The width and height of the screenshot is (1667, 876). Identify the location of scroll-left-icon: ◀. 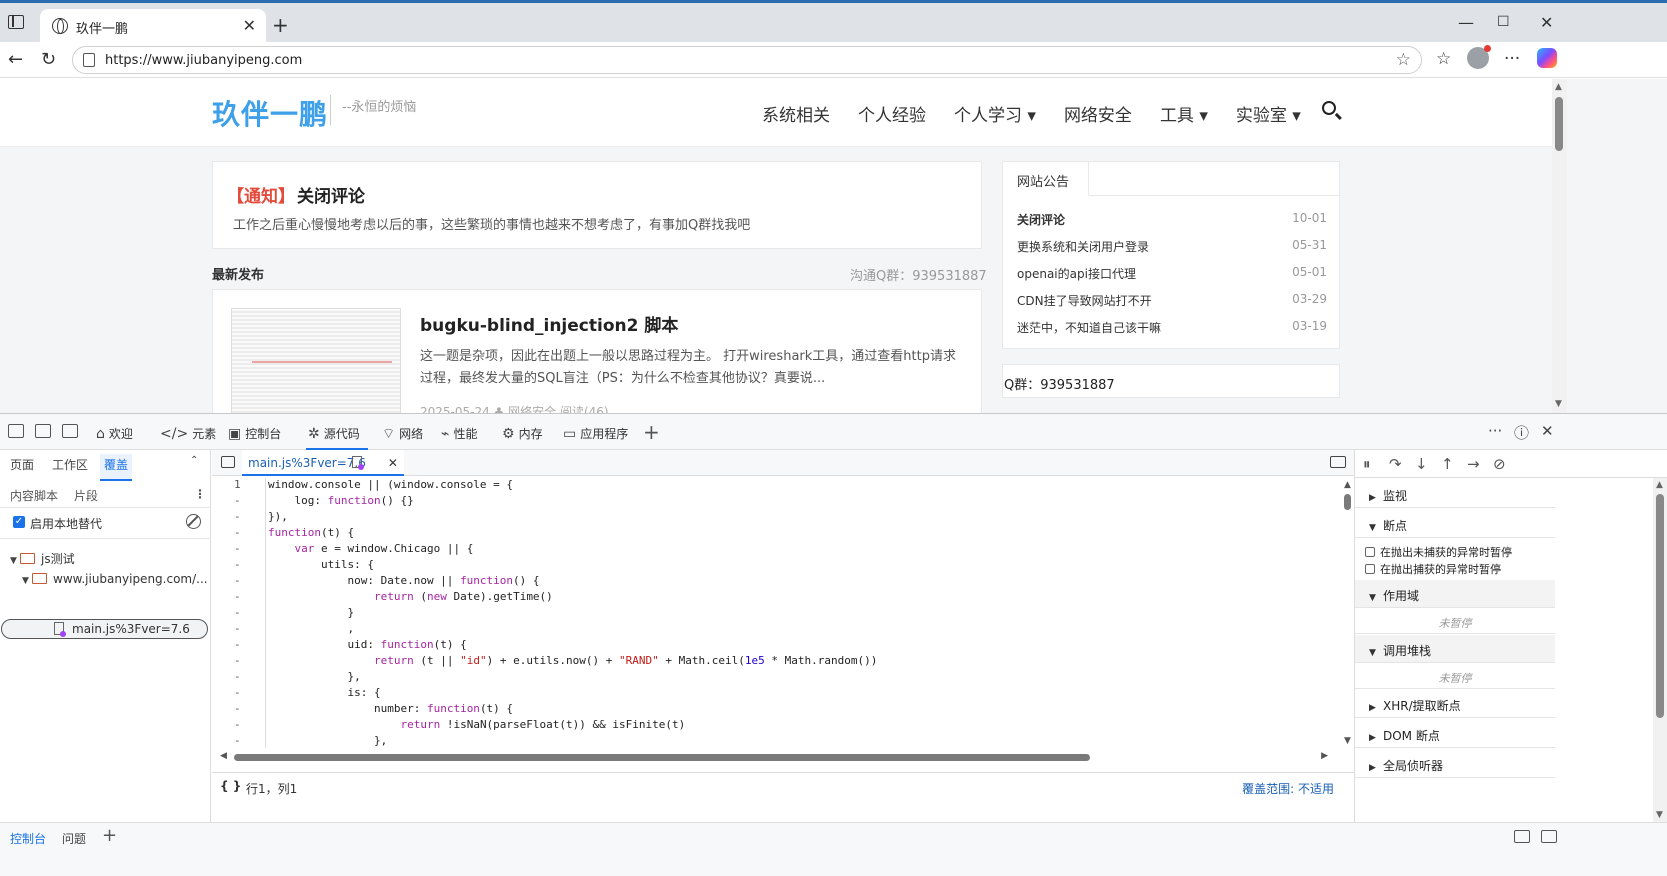
(223, 756).